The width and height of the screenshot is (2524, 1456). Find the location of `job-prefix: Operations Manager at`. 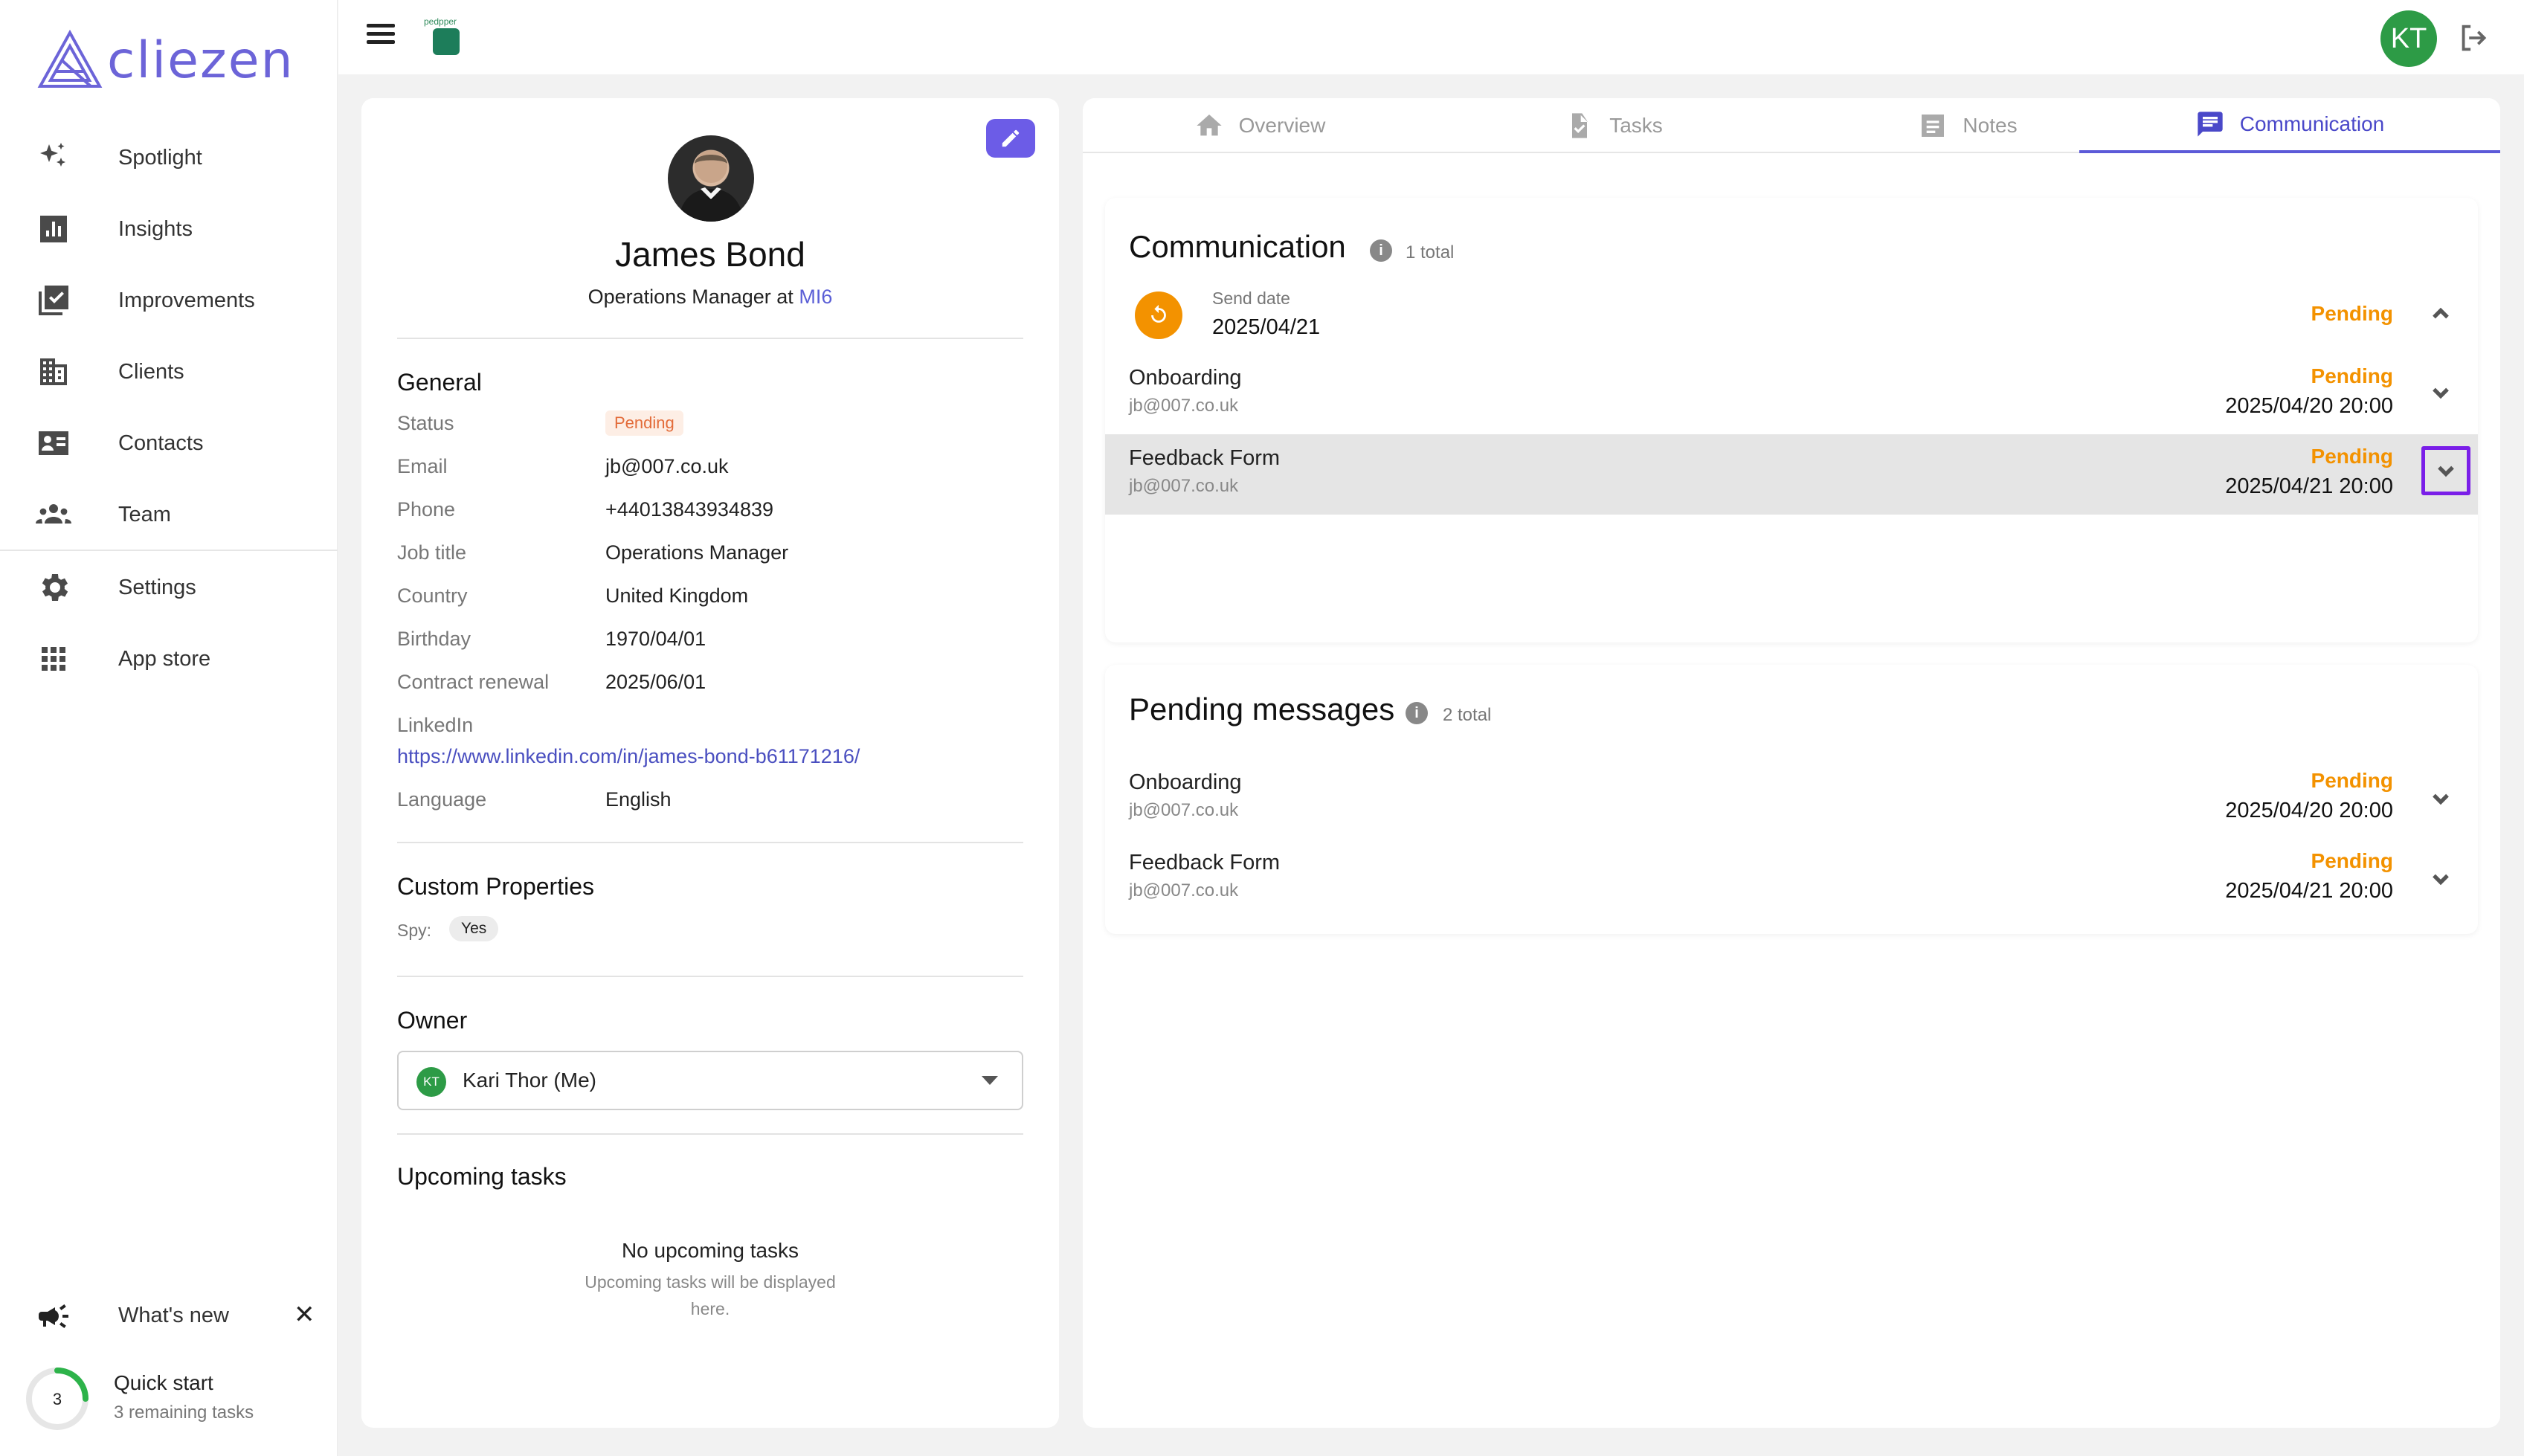

job-prefix: Operations Manager at is located at coordinates (690, 297).